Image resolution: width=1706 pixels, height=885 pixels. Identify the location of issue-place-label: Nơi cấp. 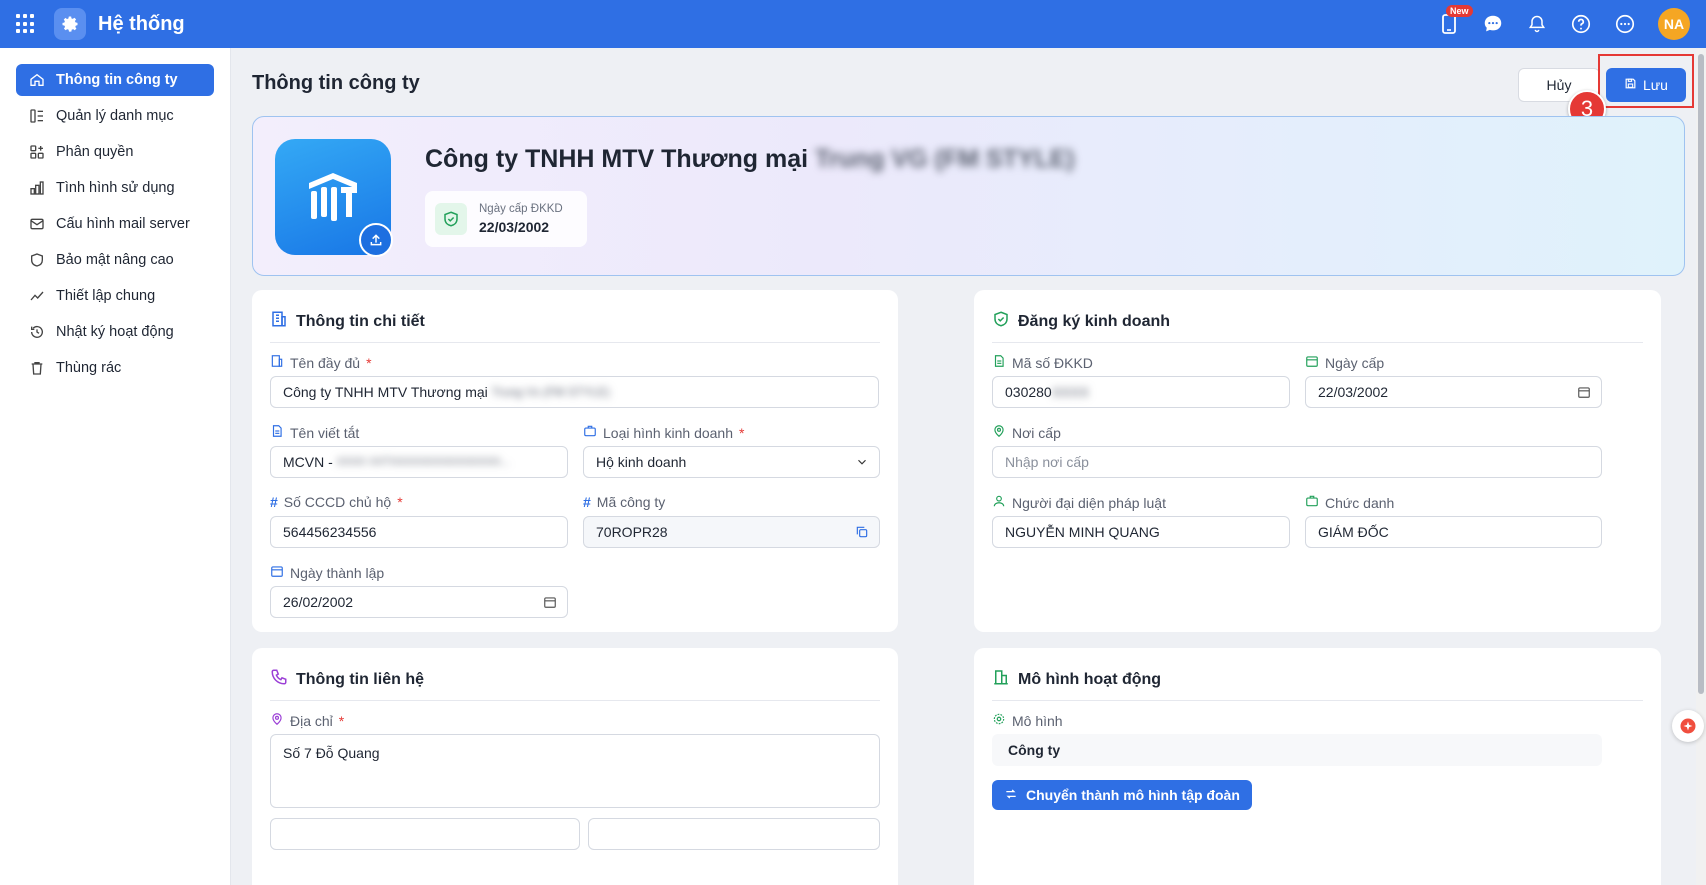
(1026, 432).